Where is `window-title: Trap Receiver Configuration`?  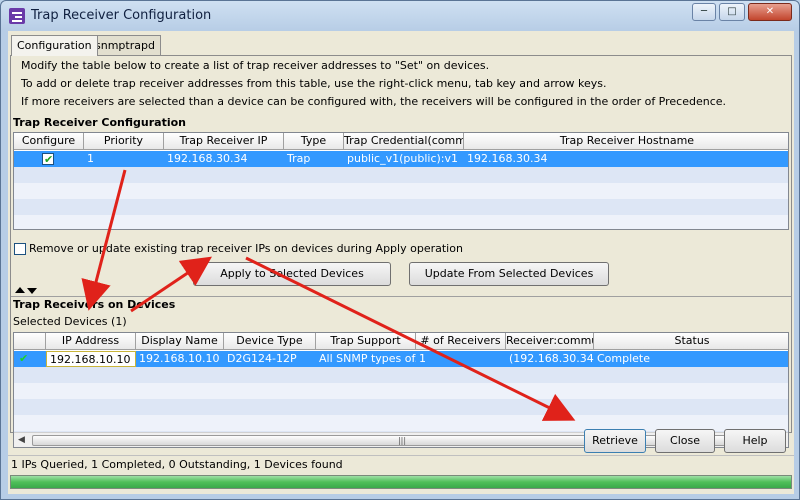
window-title: Trap Receiver Configuration is located at coordinates (121, 15).